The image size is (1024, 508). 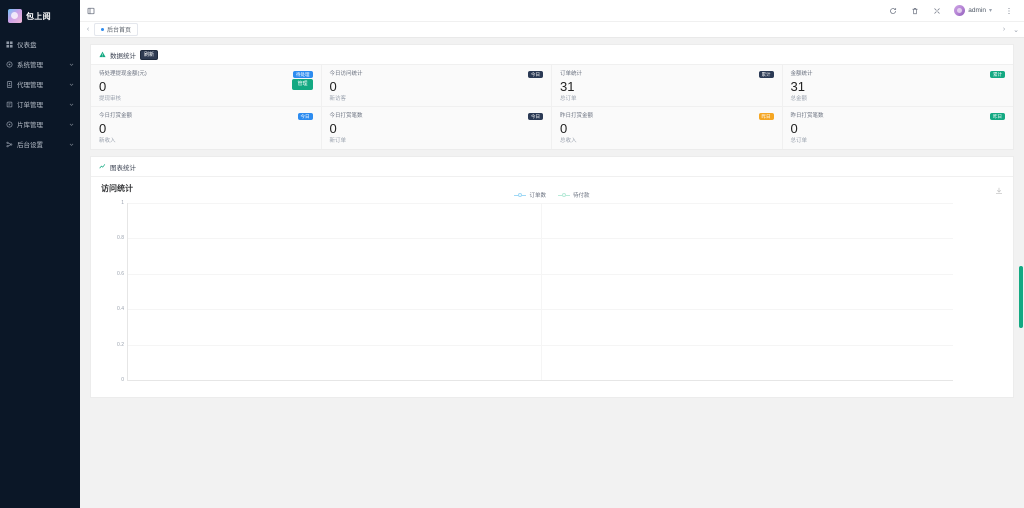 What do you see at coordinates (123, 74) in the screenshot?
I see `stat-title: 待处理提现金额(元)` at bounding box center [123, 74].